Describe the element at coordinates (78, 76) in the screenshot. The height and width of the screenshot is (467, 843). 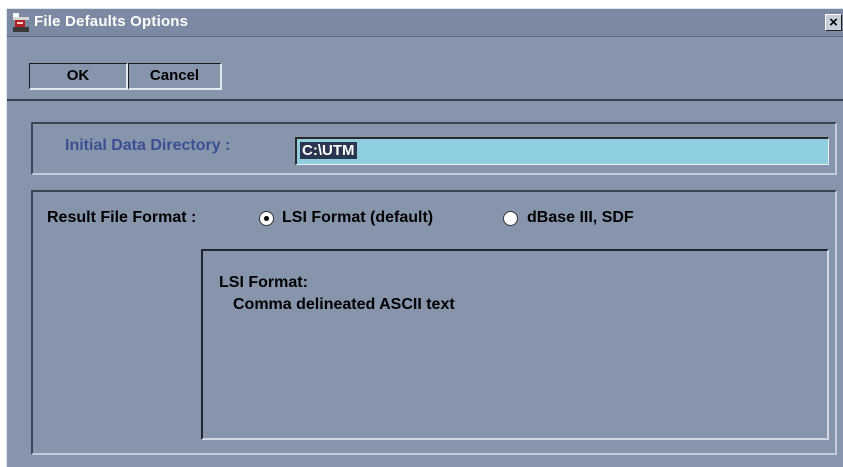
I see `ok-button: OK` at that location.